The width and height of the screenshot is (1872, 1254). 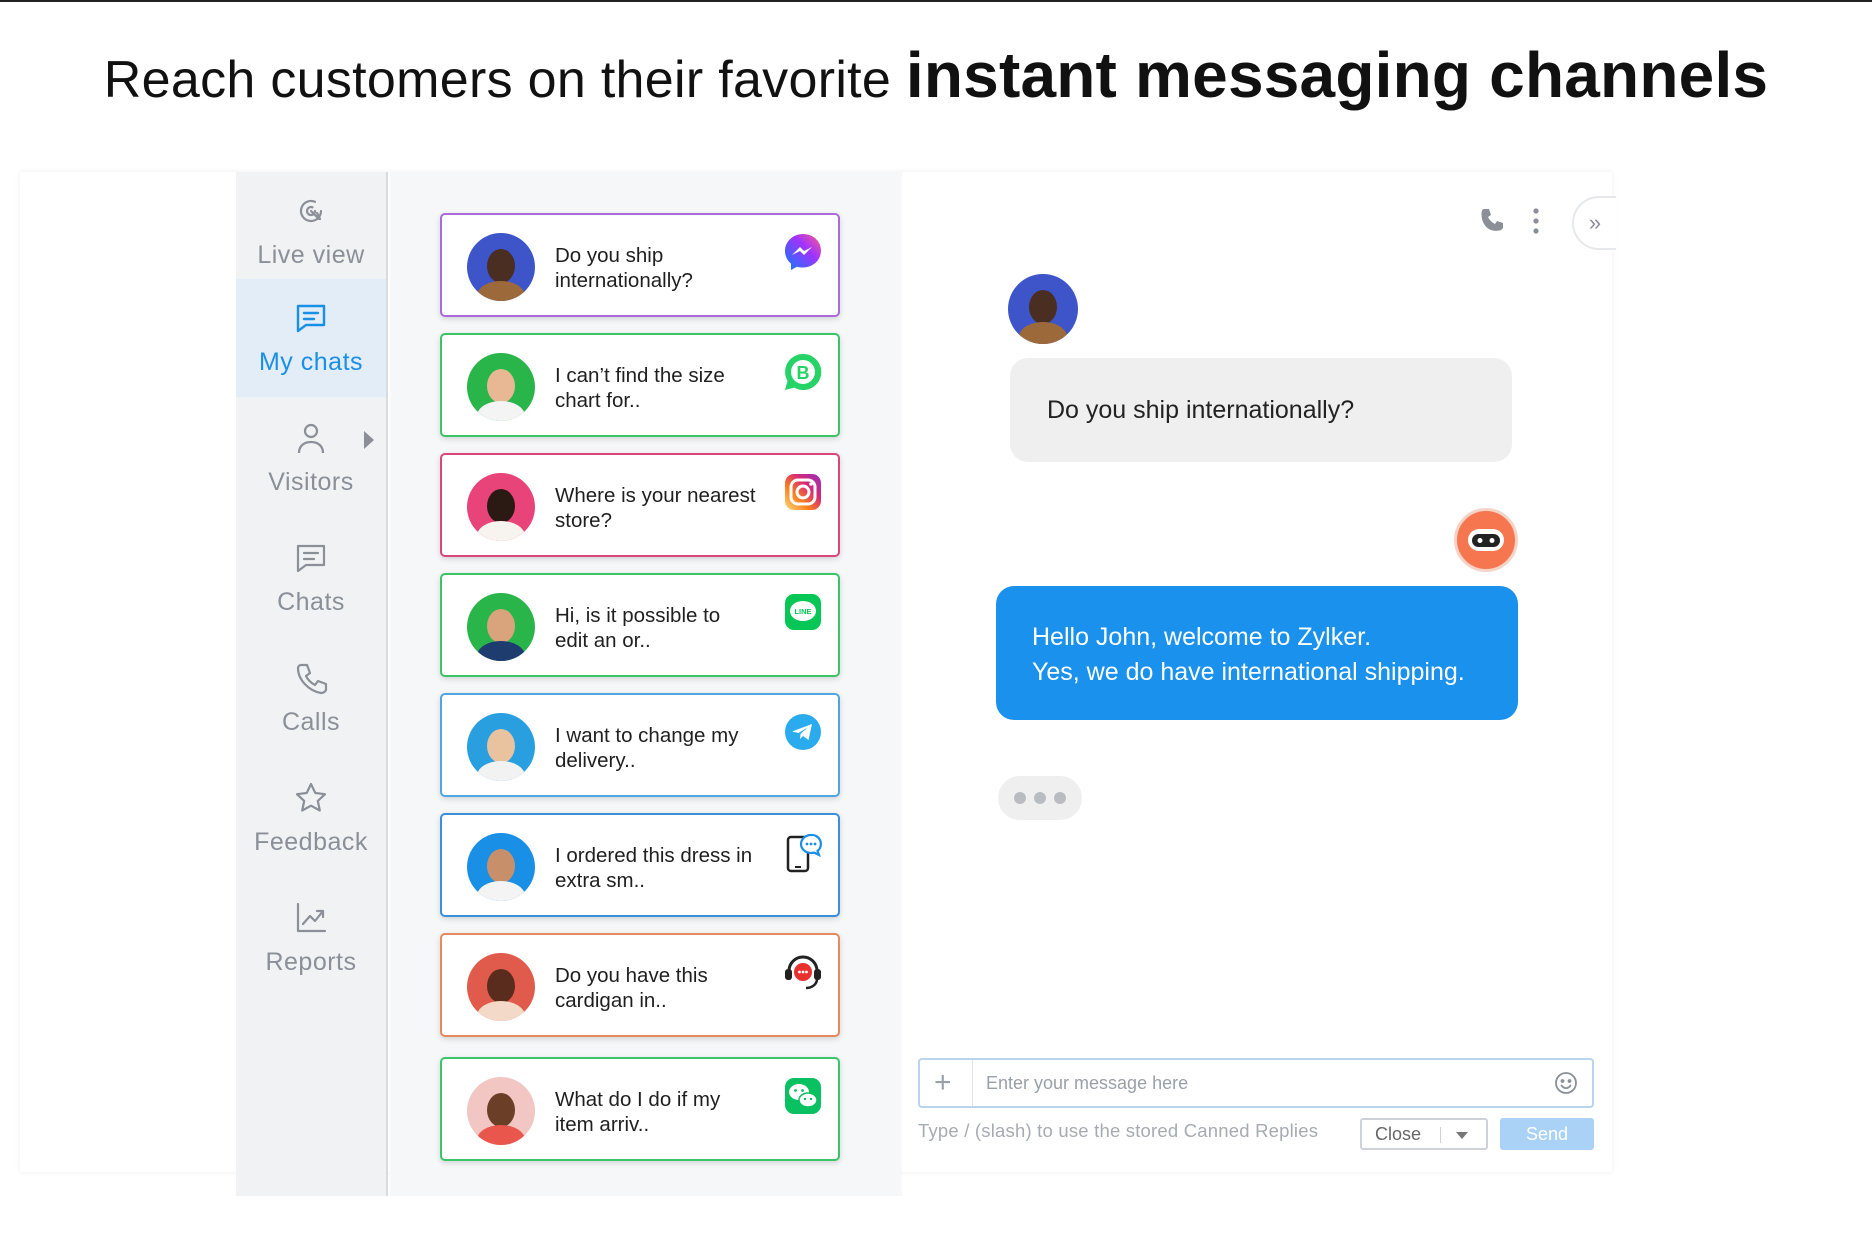 I want to click on close-button: Close, so click(x=1424, y=1134).